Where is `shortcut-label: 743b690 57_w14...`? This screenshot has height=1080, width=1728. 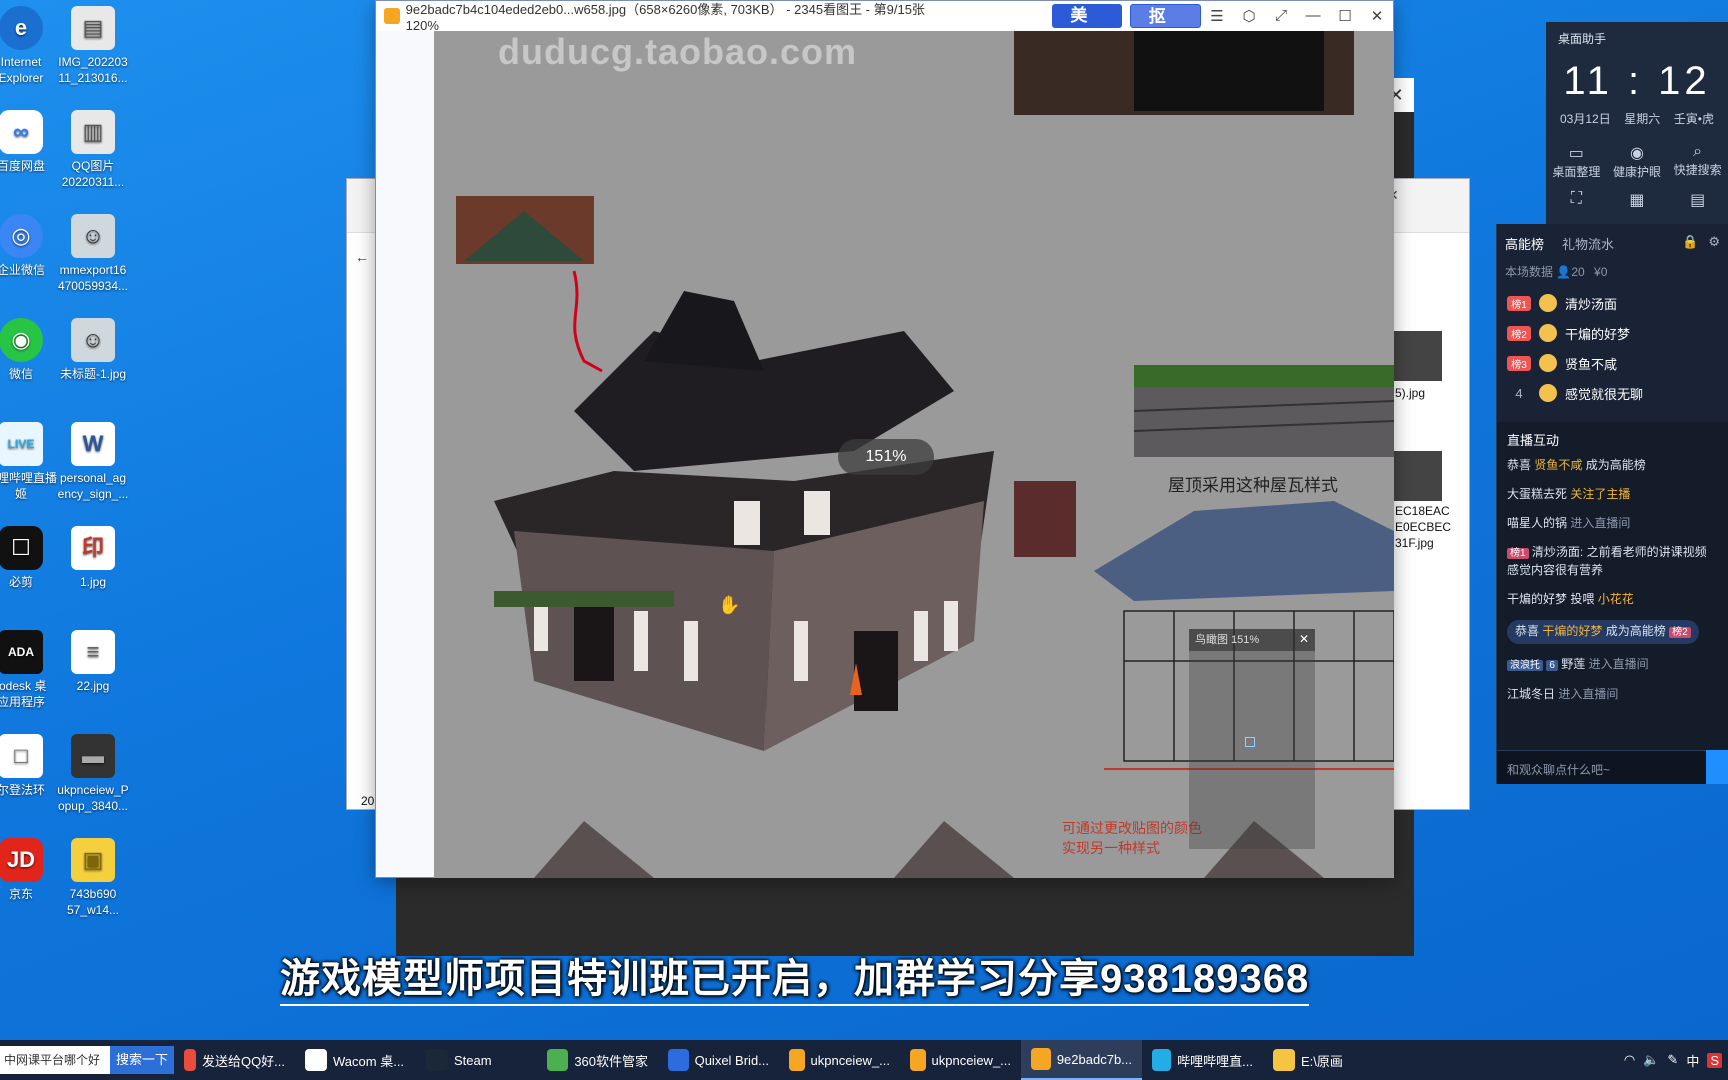 shortcut-label: 743b690 57_w14... is located at coordinates (93, 902).